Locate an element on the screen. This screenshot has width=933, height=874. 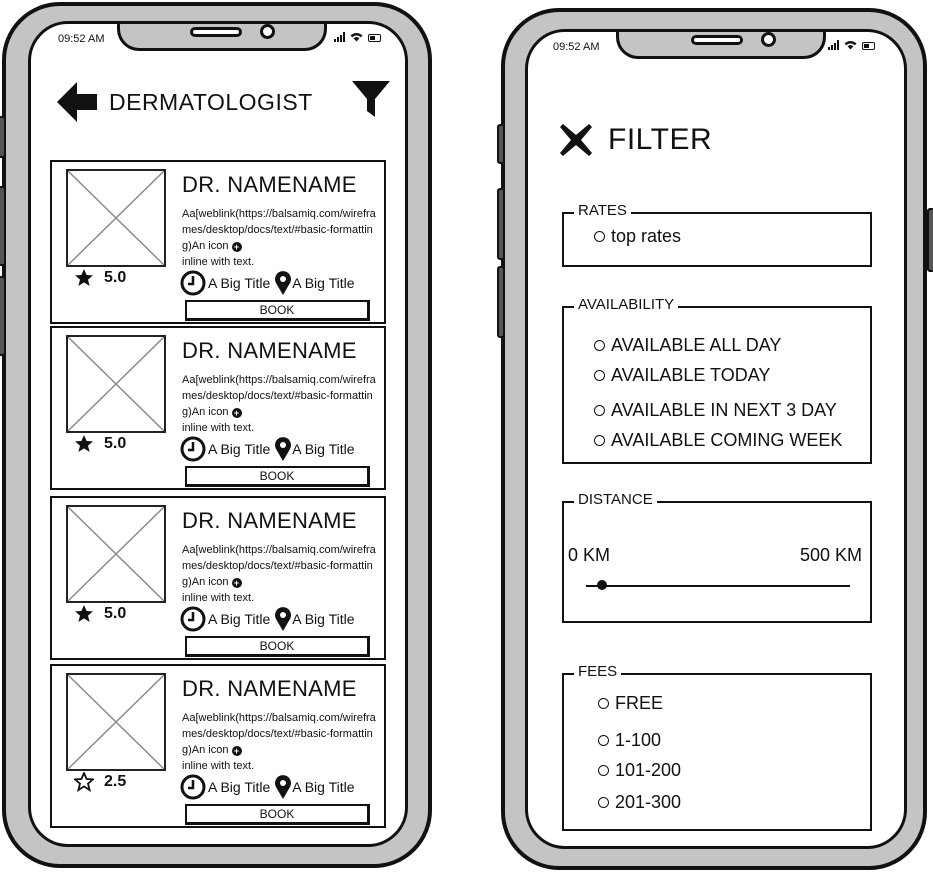
radio-option-201-300: 201-300 is located at coordinates (639, 802).